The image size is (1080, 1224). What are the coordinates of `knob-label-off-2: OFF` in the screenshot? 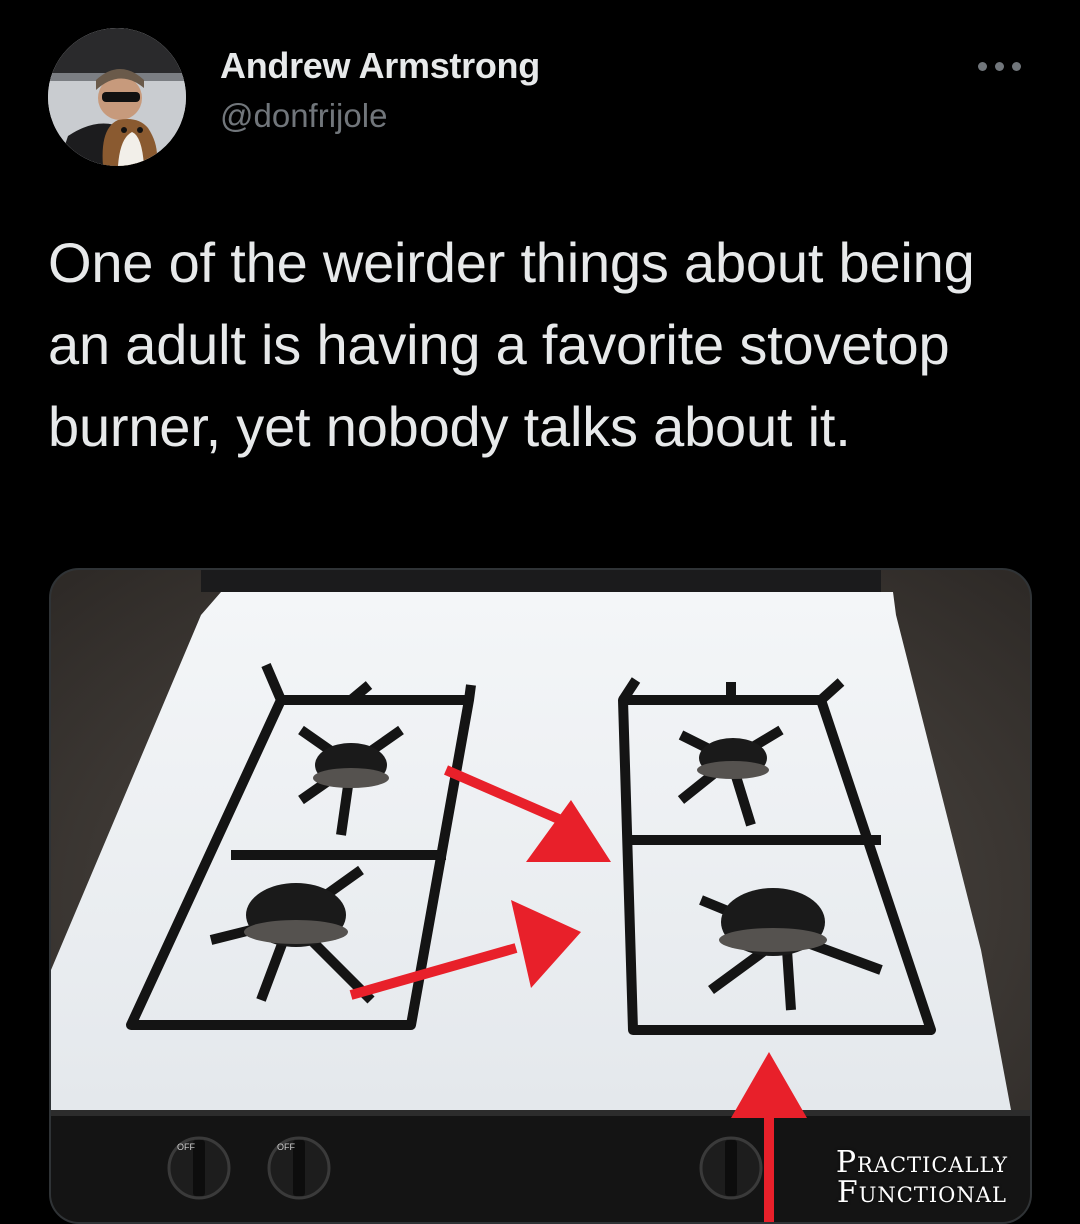 It's located at (286, 1147).